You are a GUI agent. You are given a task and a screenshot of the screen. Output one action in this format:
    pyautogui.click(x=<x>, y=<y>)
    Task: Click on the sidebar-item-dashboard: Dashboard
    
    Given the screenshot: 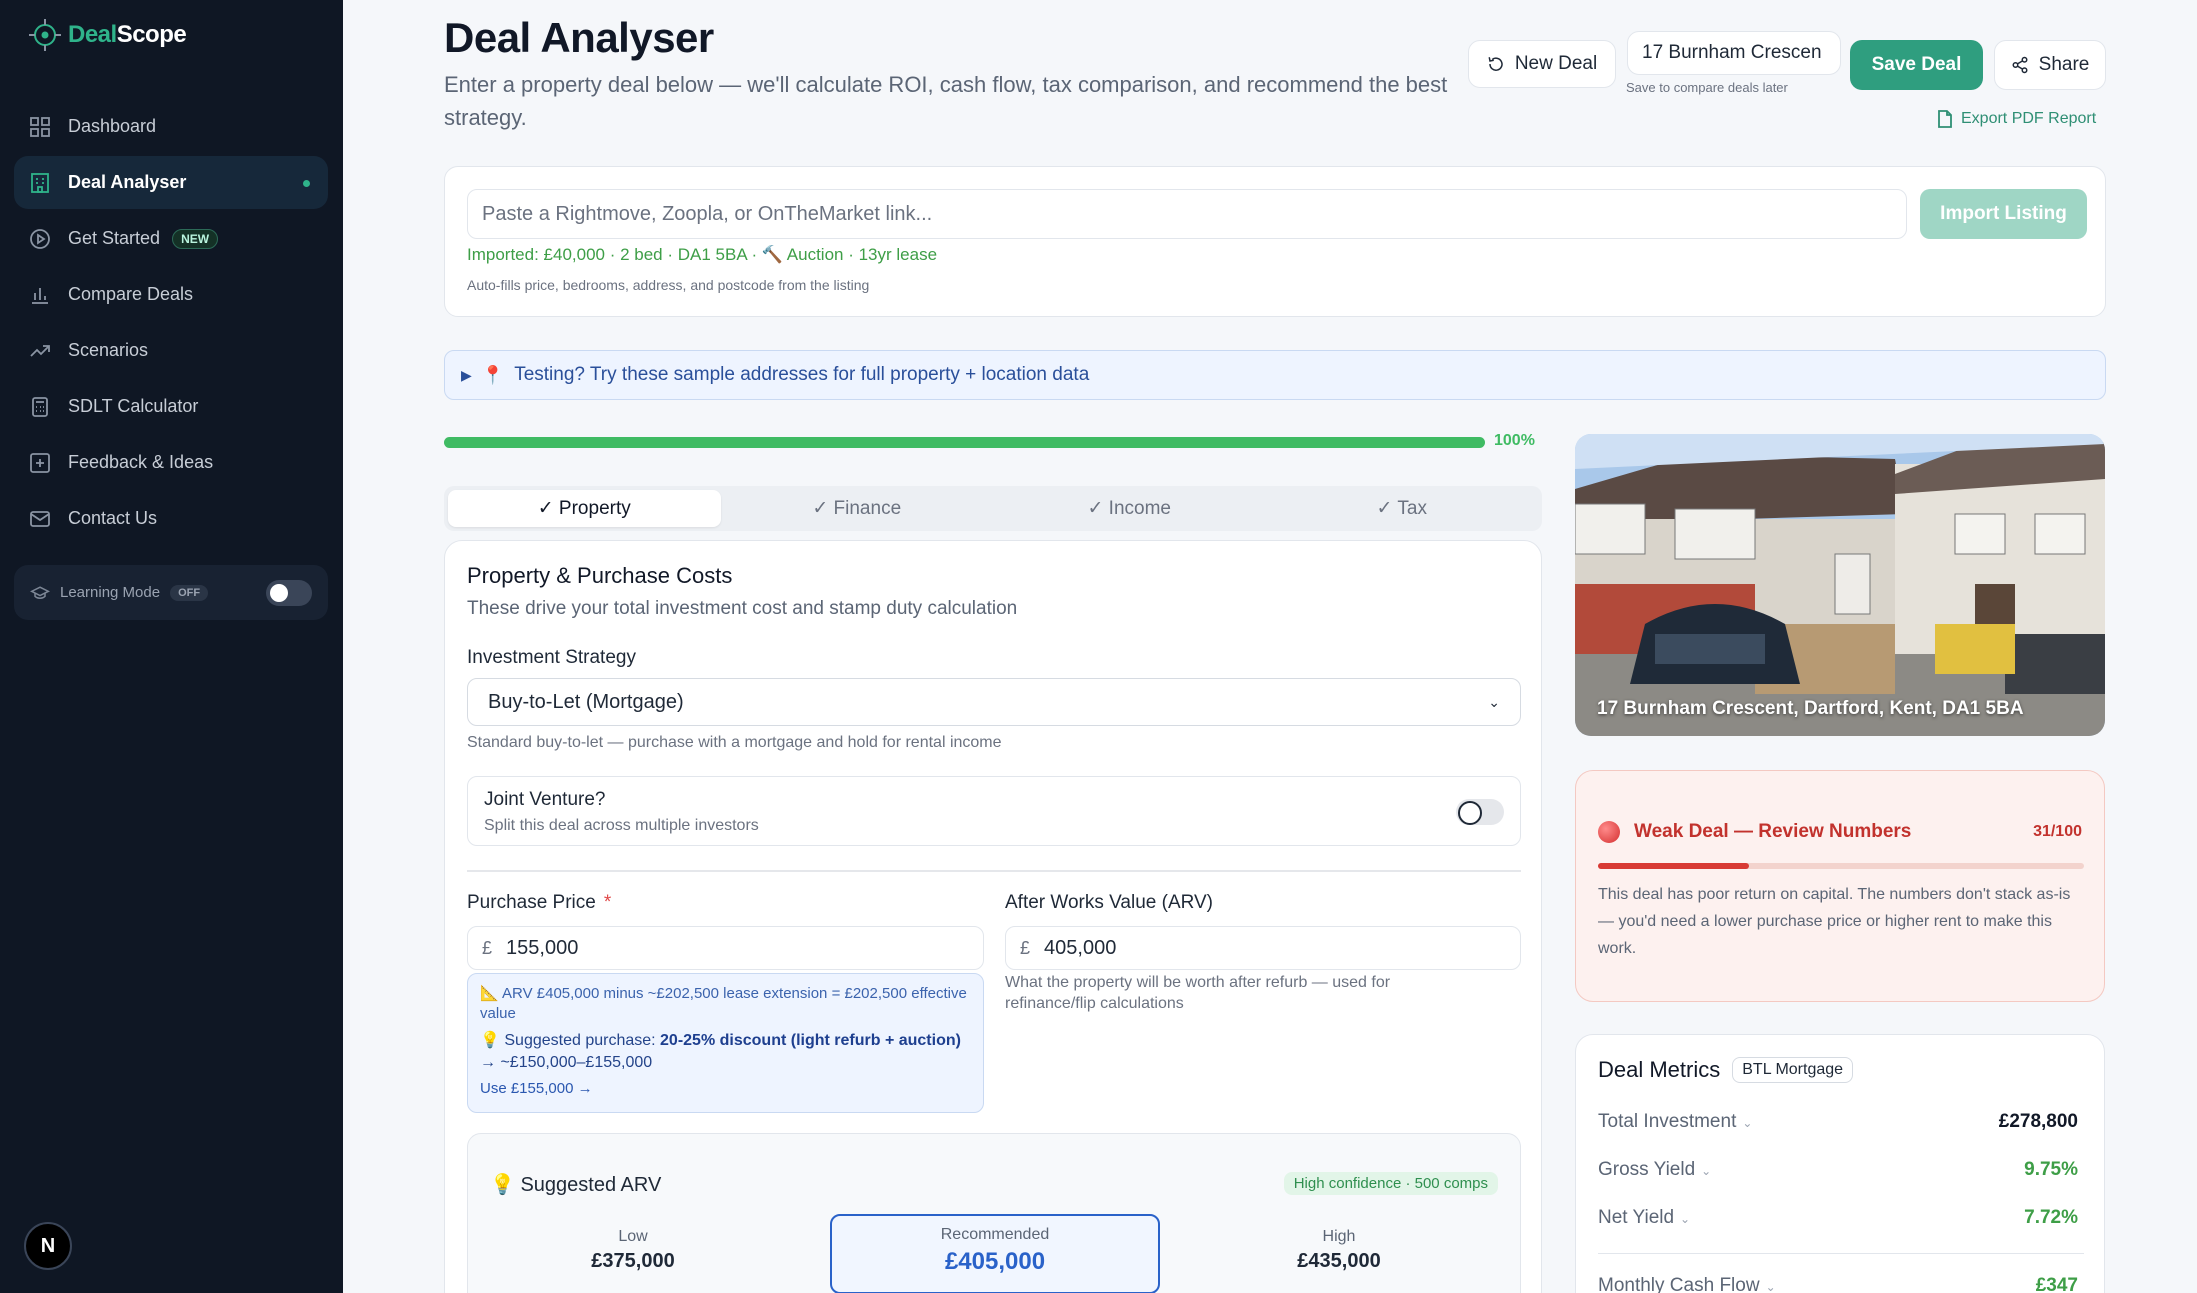 What is the action you would take?
    pyautogui.click(x=171, y=126)
    